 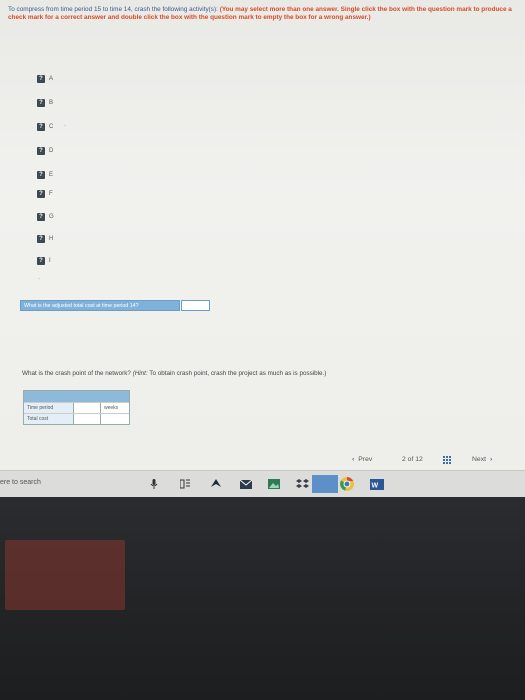 I want to click on option-h: ? H, so click(x=45, y=239).